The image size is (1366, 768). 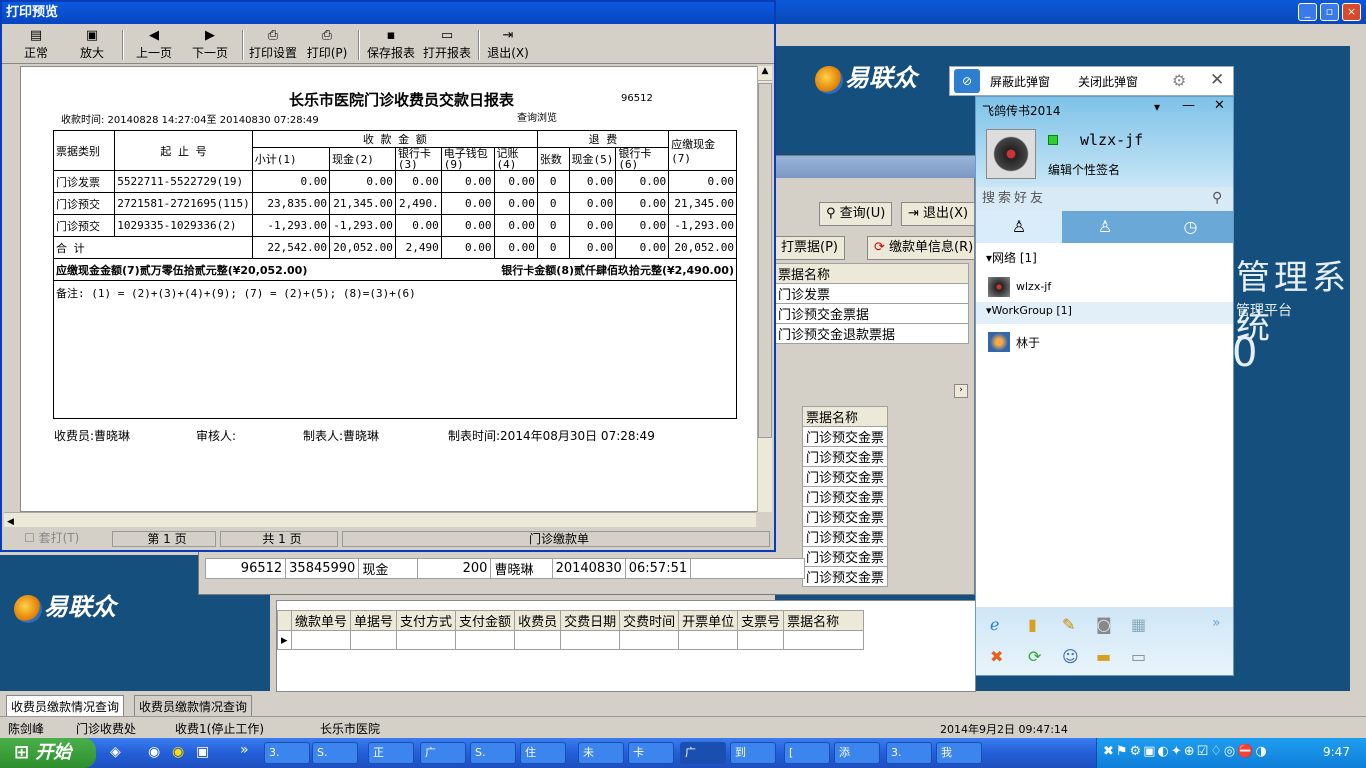 What do you see at coordinates (154, 45) in the screenshot?
I see `prev-page-button: ◀ 上一页` at bounding box center [154, 45].